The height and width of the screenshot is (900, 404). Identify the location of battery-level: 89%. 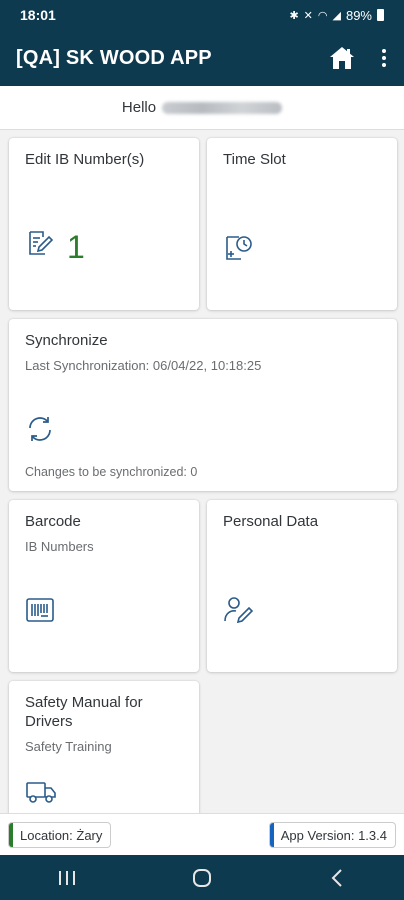
(358, 15).